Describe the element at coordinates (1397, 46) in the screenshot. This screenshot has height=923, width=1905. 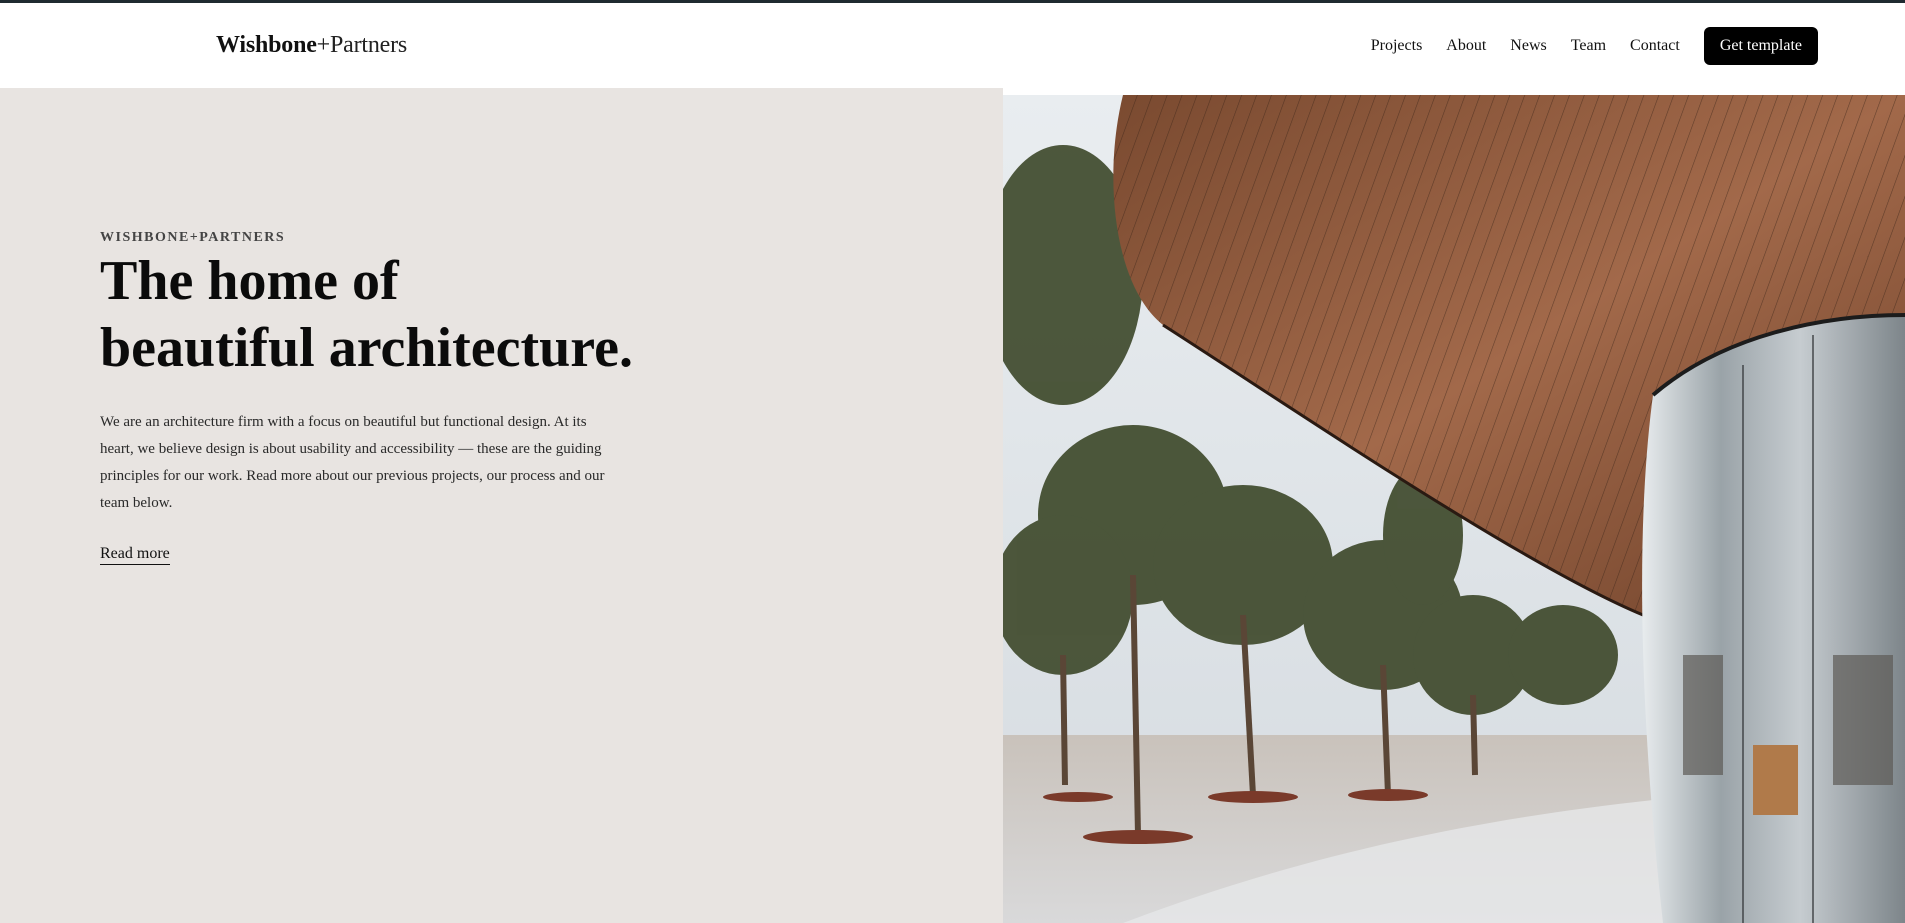
I see `nav-projects: Projects` at that location.